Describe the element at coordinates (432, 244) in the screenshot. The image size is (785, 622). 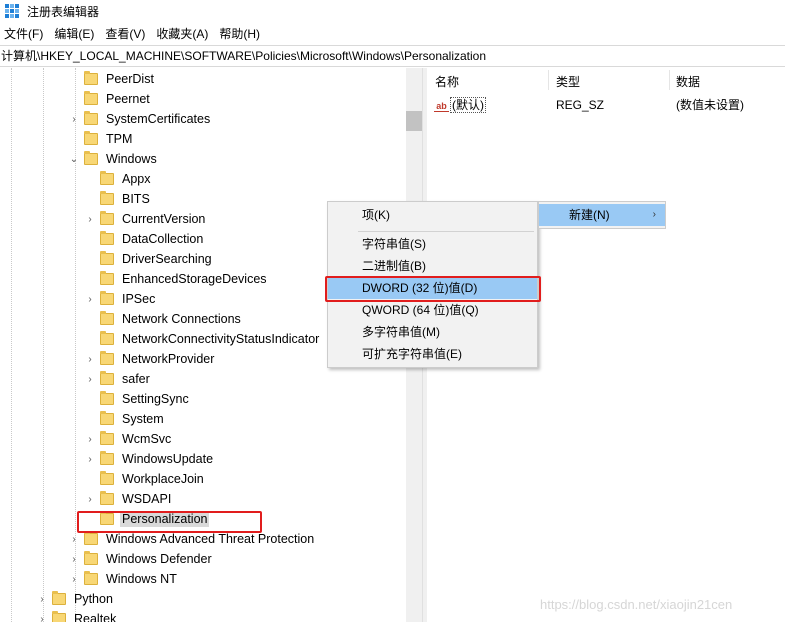
I see `menu-item-string-value: 字符串值(S)` at that location.